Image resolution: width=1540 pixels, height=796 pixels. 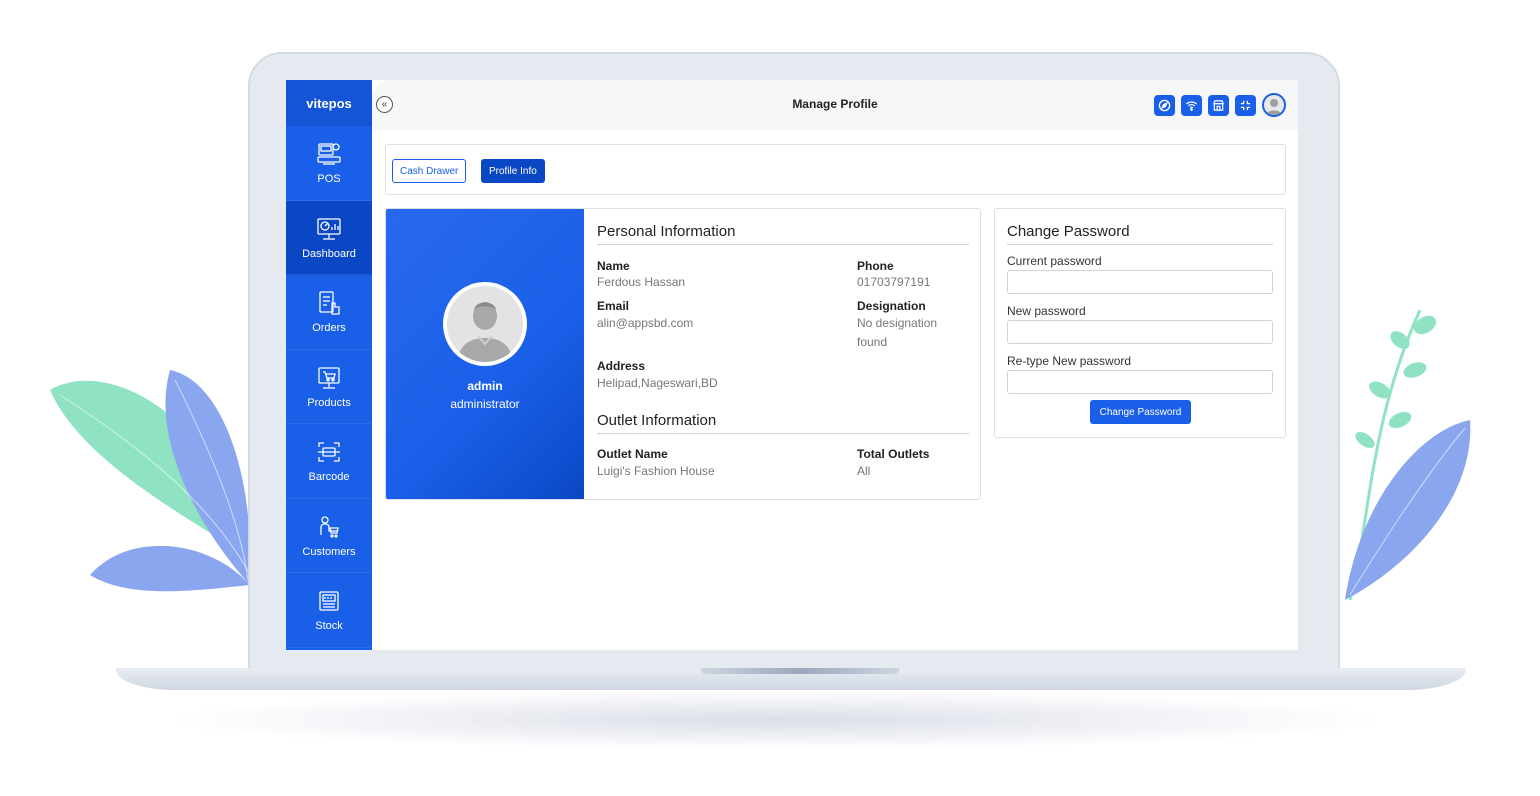 What do you see at coordinates (152, 481) in the screenshot?
I see `decorative-leaves-left` at bounding box center [152, 481].